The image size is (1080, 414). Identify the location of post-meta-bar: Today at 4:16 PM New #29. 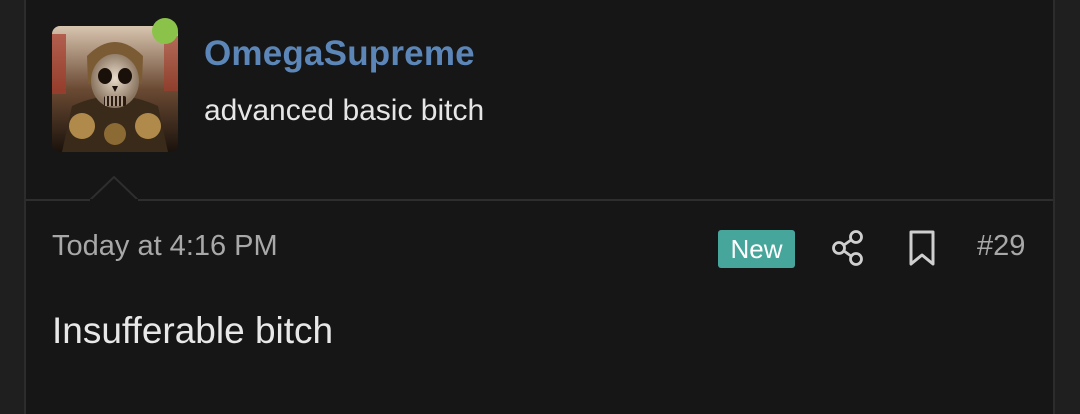
(539, 248).